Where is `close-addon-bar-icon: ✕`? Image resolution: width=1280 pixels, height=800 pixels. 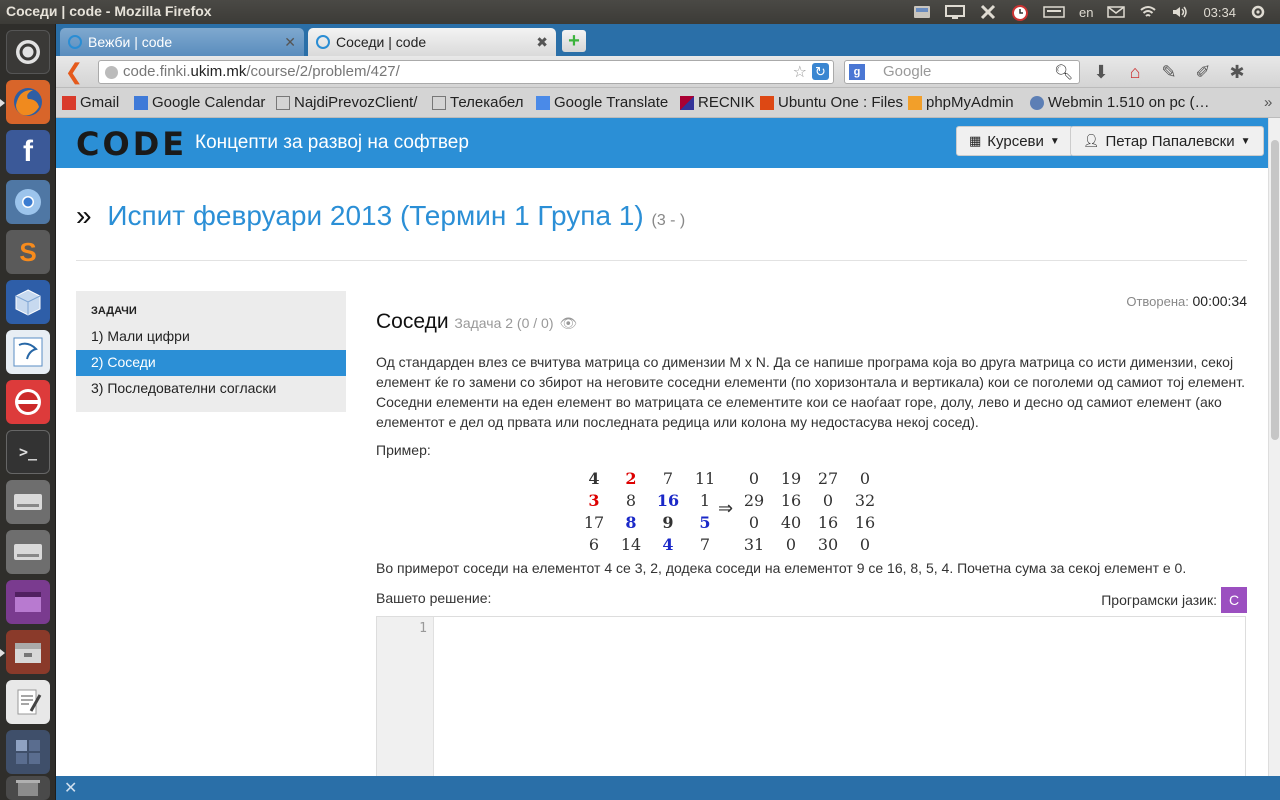 close-addon-bar-icon: ✕ is located at coordinates (70, 788).